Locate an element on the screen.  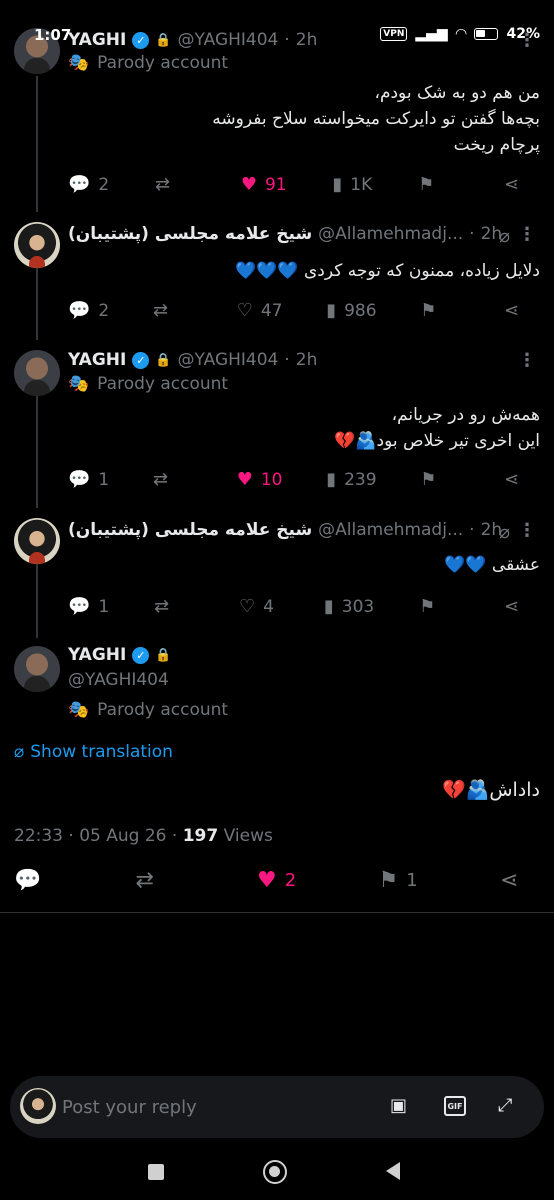
translate-icon: ⌀ is located at coordinates (19, 752).